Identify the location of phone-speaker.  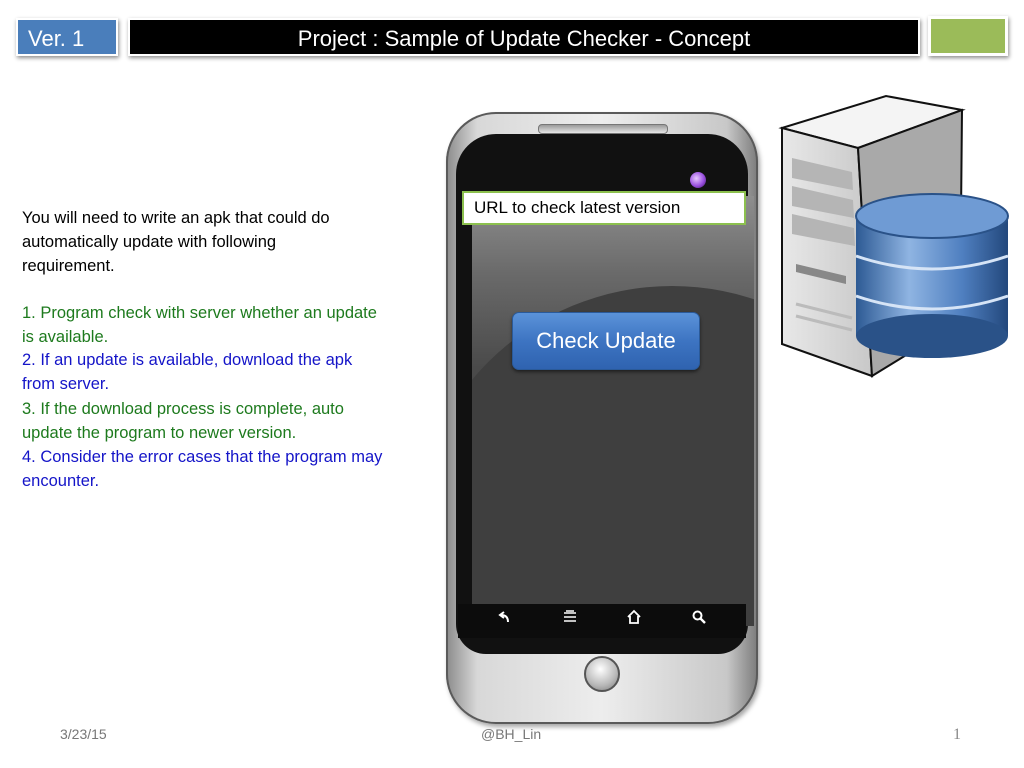
(603, 129).